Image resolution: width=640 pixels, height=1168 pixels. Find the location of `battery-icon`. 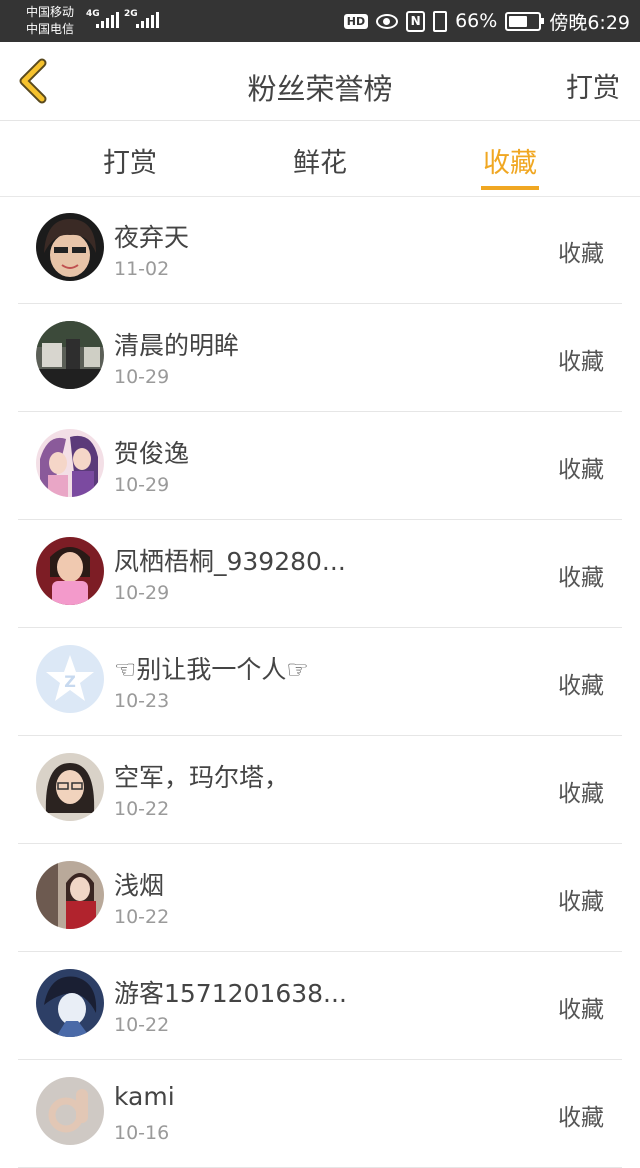

battery-icon is located at coordinates (525, 21).